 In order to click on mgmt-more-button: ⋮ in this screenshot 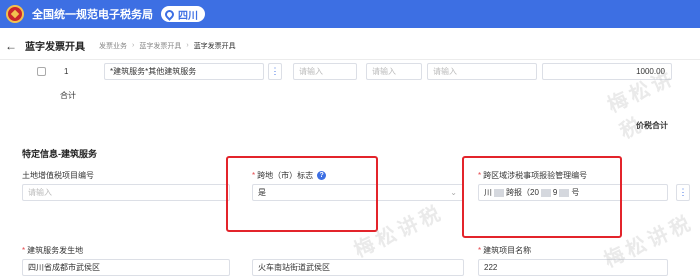, I will do `click(683, 192)`.